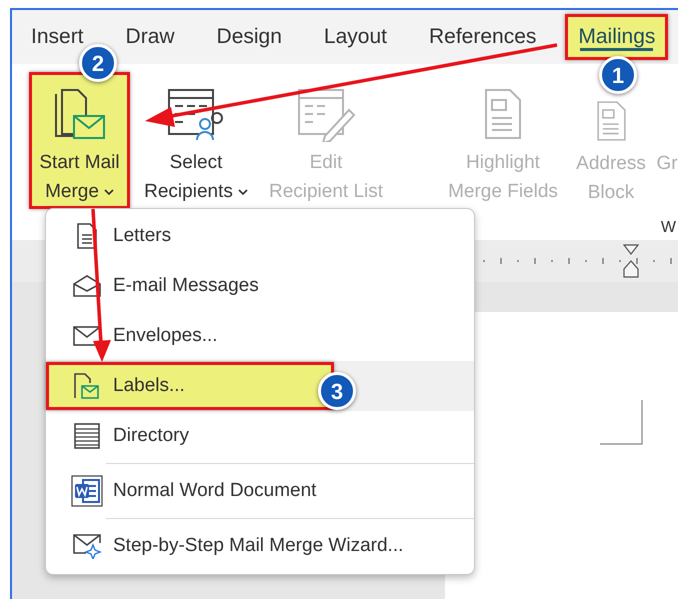 Image resolution: width=678 pixels, height=599 pixels. I want to click on menu-item-label: Directory, so click(151, 436).